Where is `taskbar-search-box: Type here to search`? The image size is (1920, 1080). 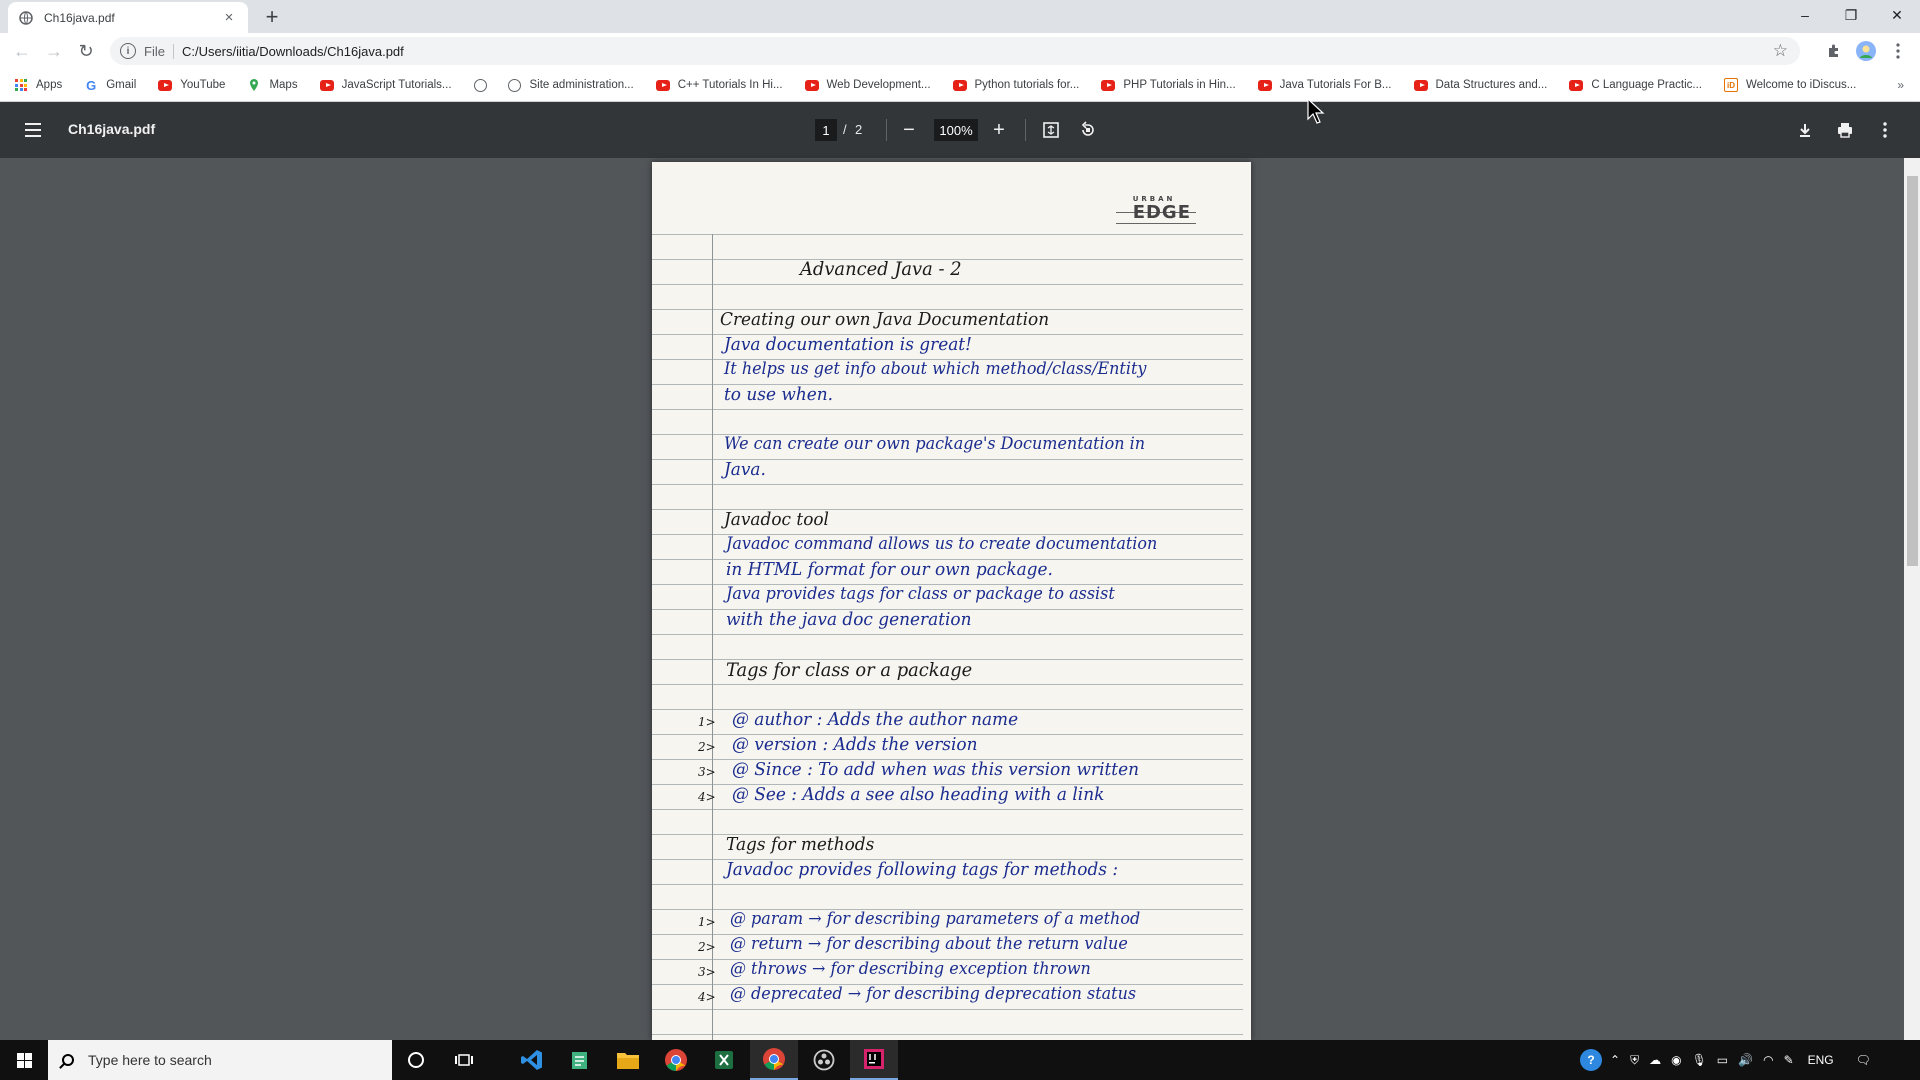
taskbar-search-box: Type here to search is located at coordinates (220, 1060).